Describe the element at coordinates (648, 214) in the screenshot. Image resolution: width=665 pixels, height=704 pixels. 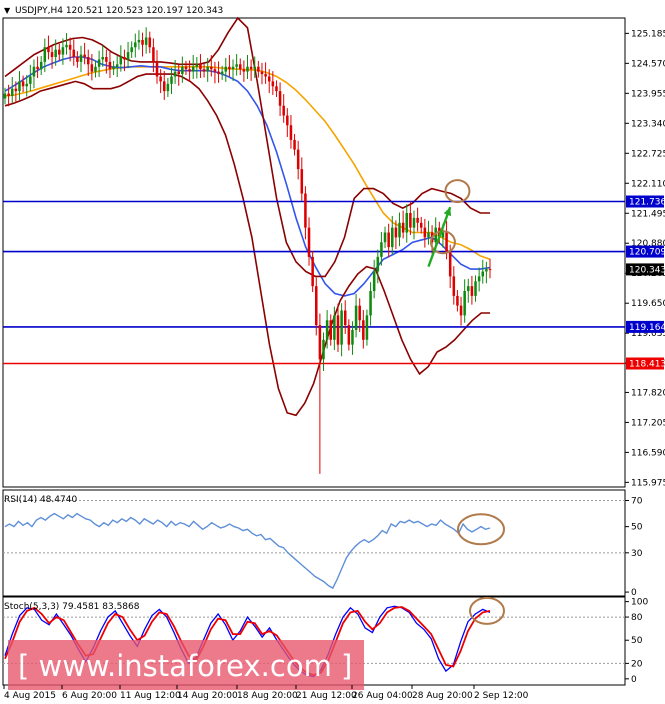
I see `price-tick-label: 121.495` at that location.